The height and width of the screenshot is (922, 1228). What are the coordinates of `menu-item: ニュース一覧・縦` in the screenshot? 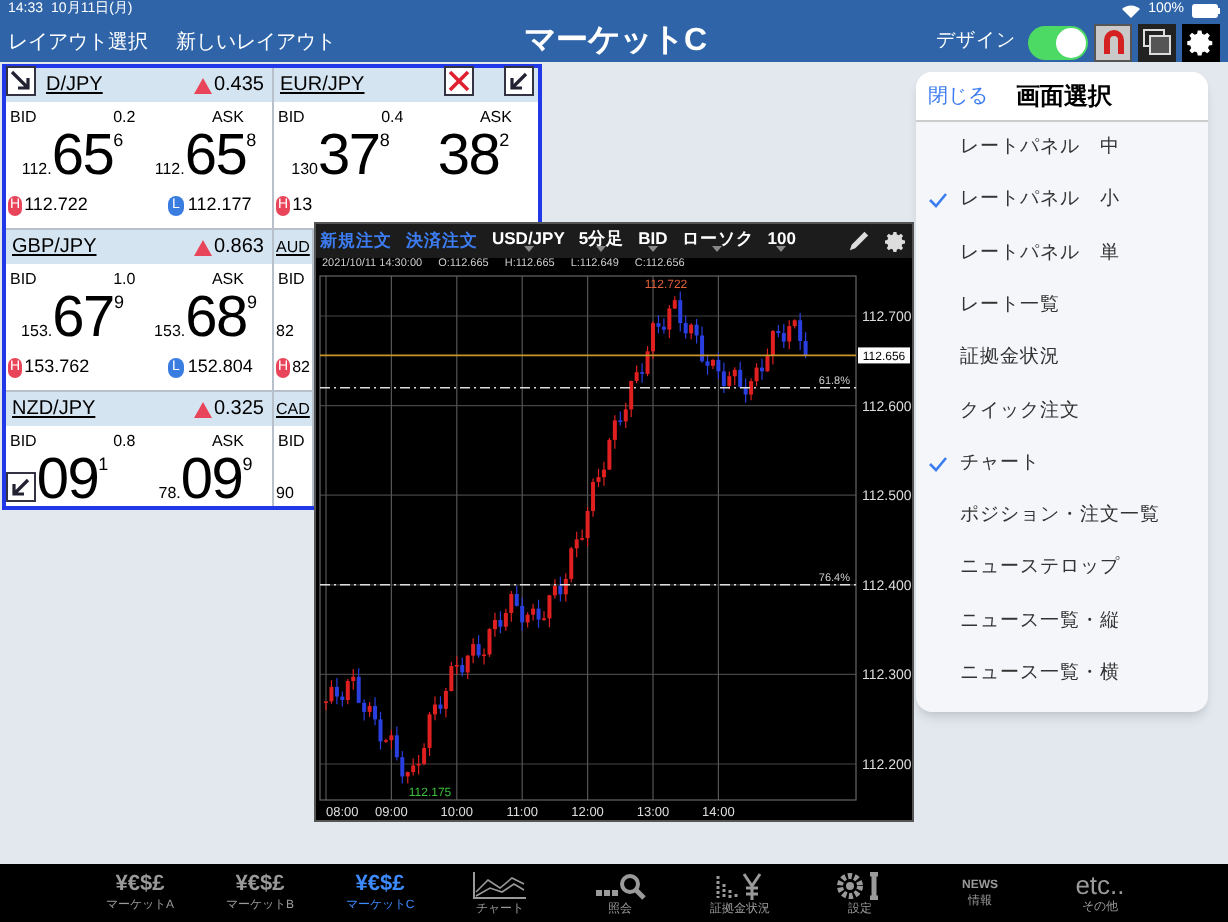 It's located at (1062, 621).